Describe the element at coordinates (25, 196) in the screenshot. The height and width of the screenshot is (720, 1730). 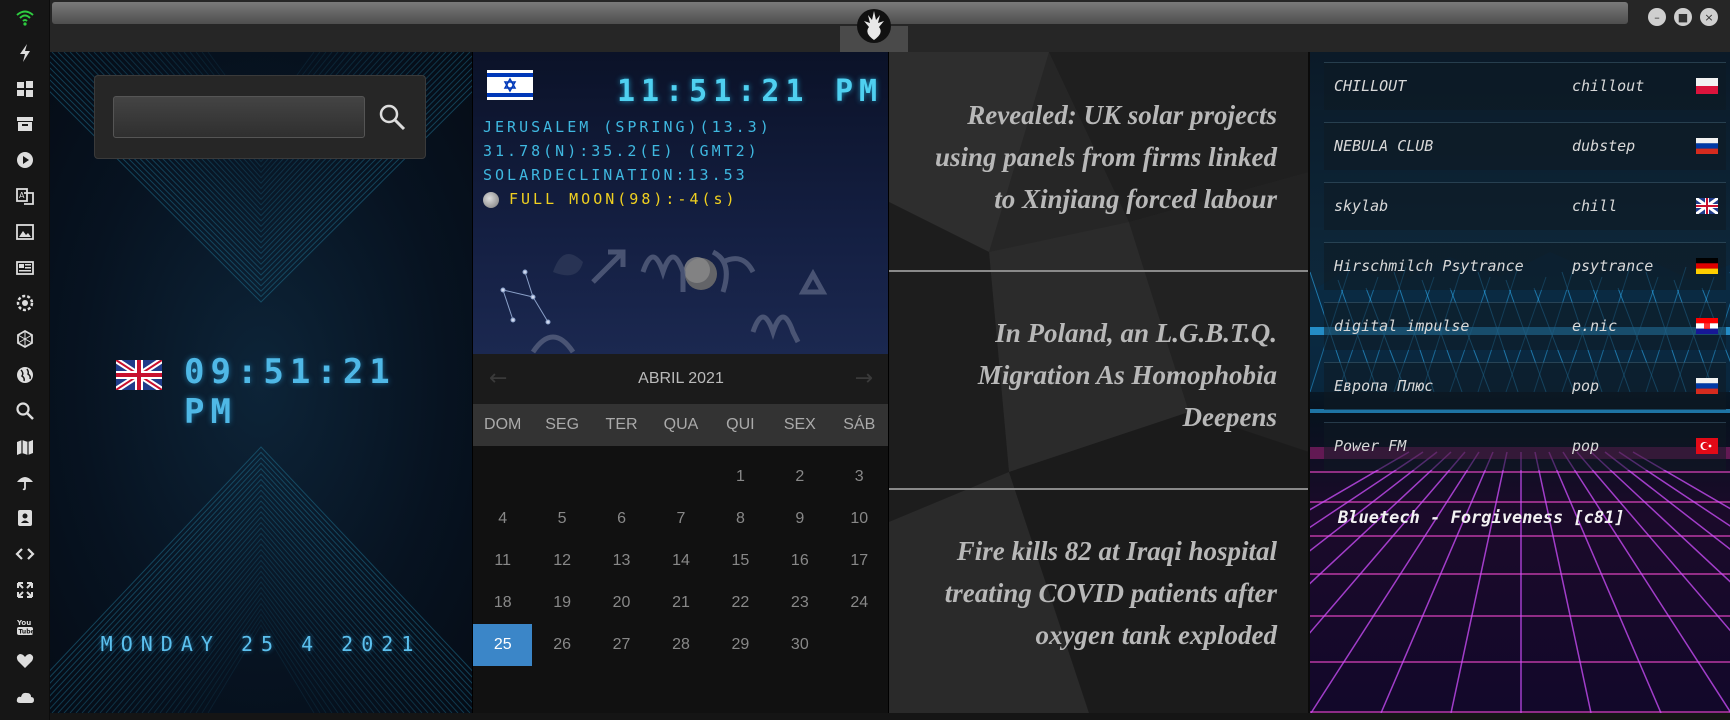
I see `translate-icon: A` at that location.